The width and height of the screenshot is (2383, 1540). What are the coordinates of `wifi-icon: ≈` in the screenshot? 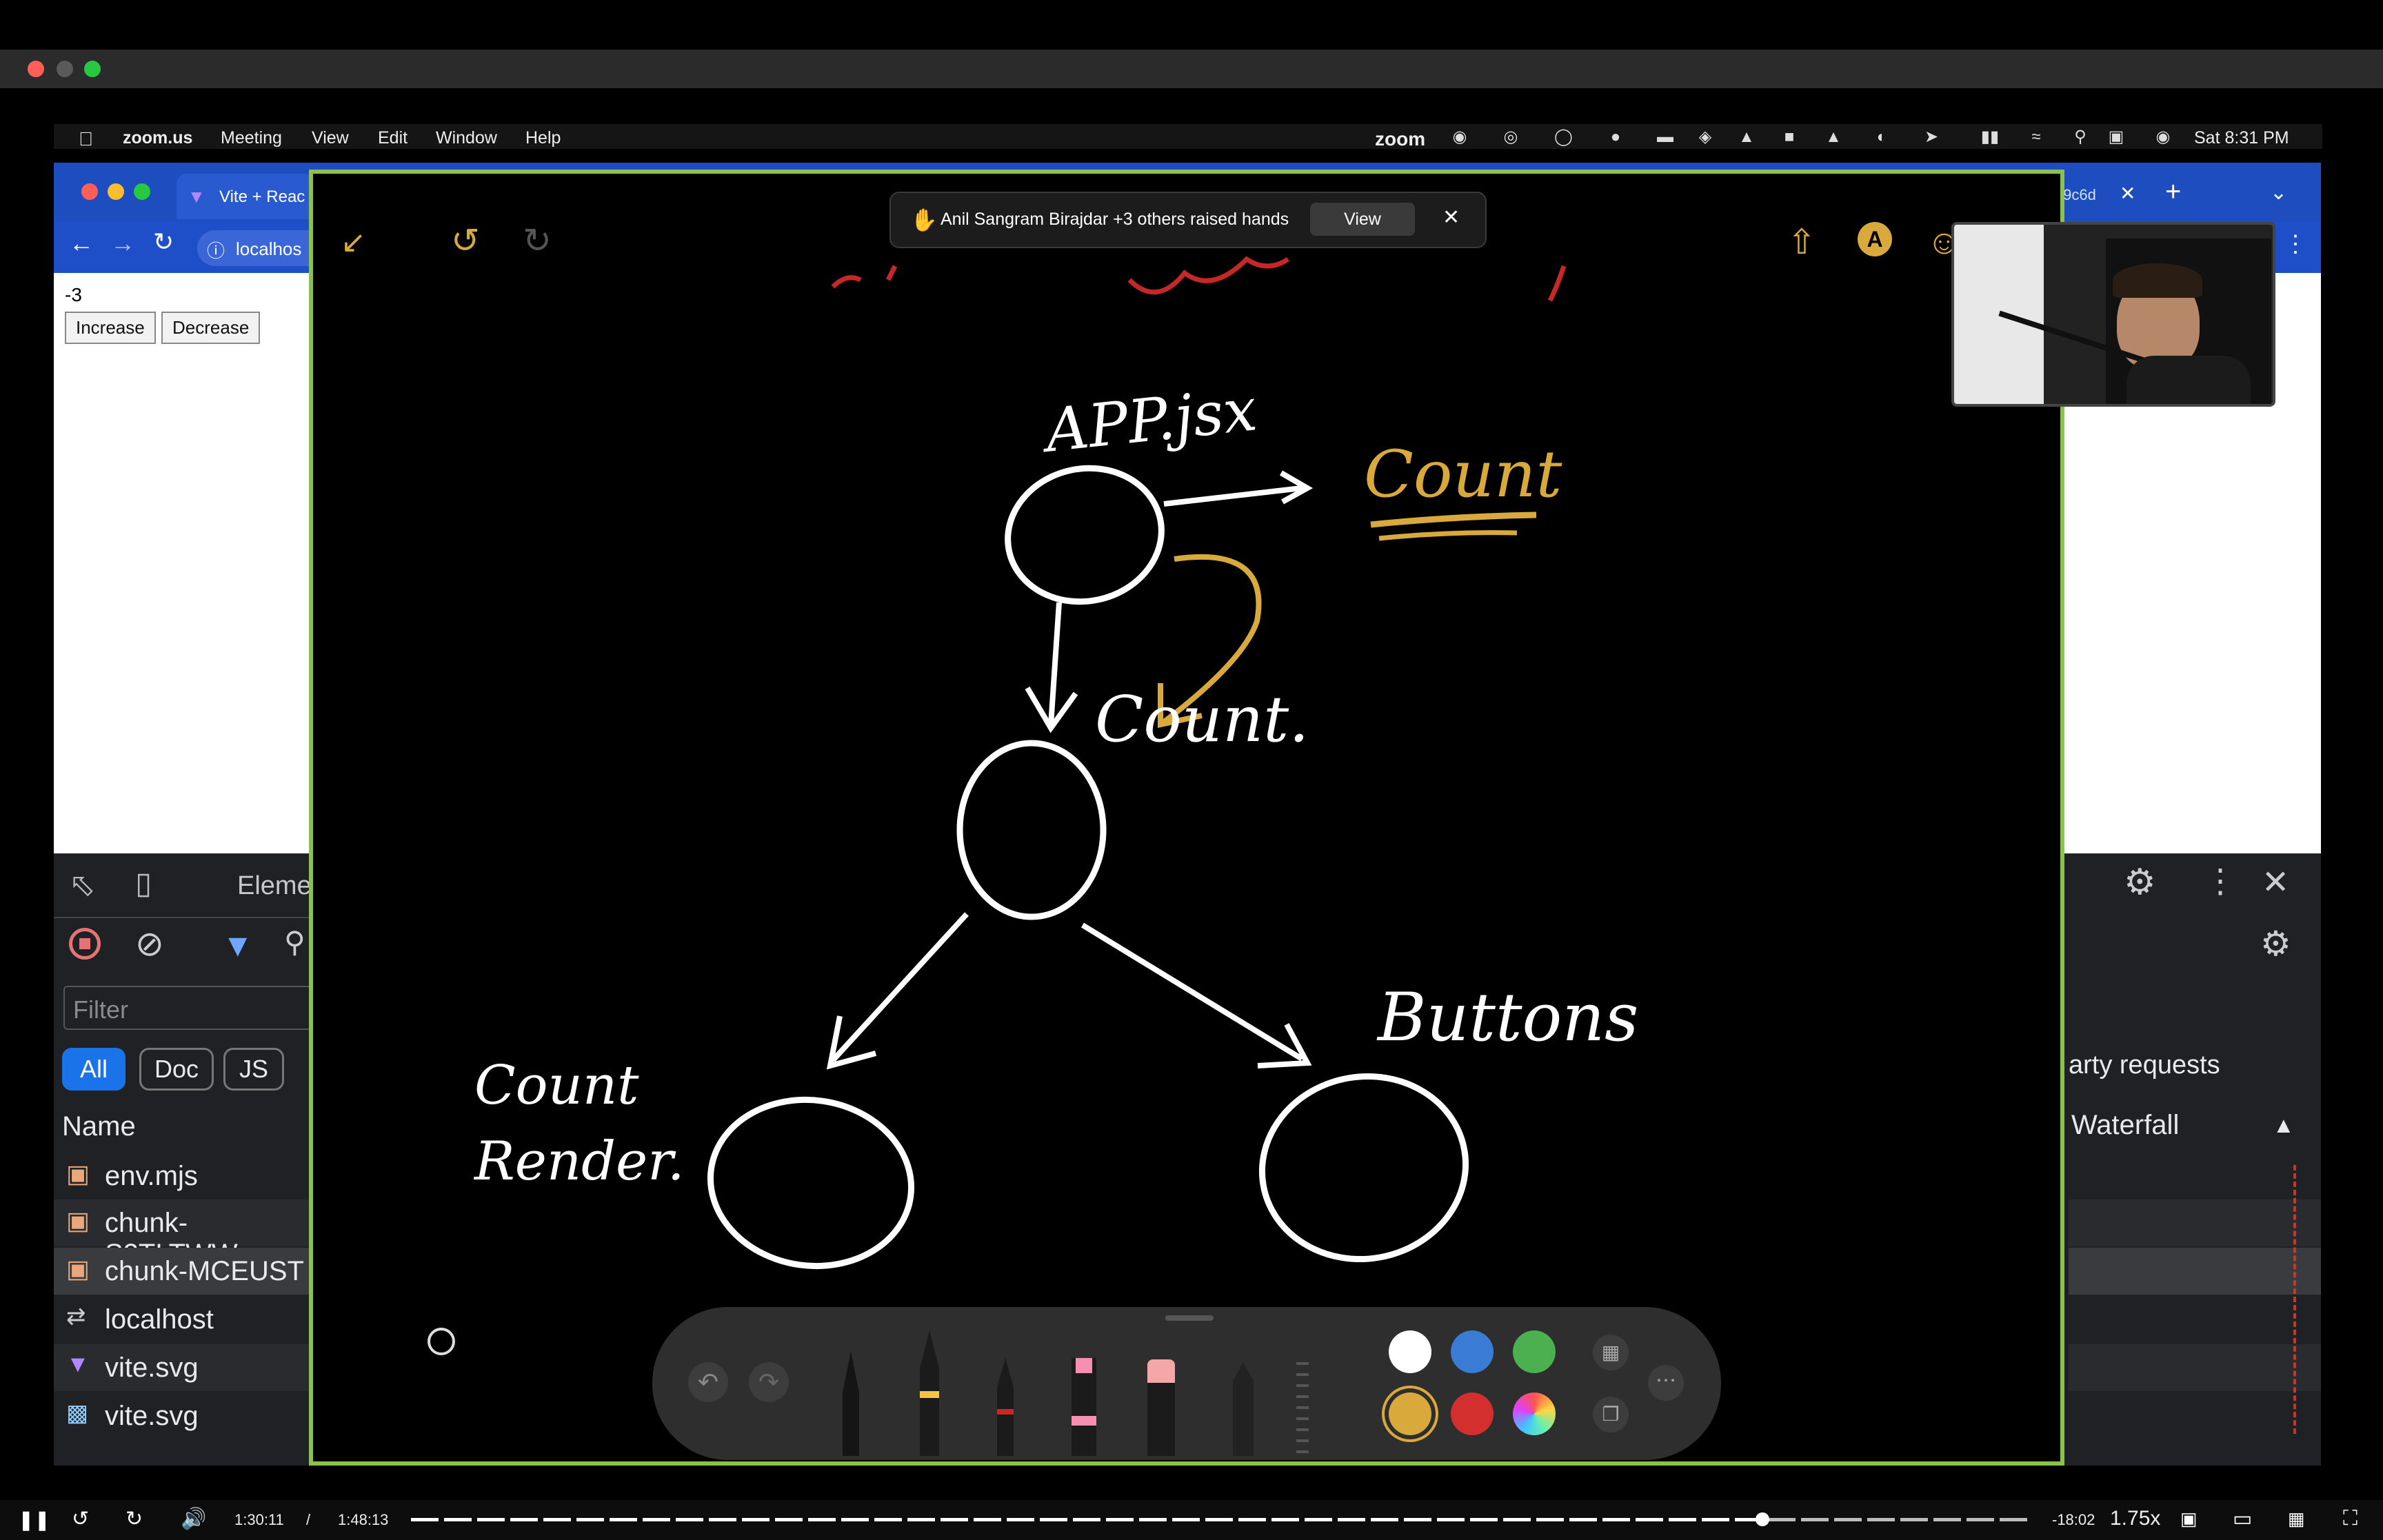 It's located at (2036, 137).